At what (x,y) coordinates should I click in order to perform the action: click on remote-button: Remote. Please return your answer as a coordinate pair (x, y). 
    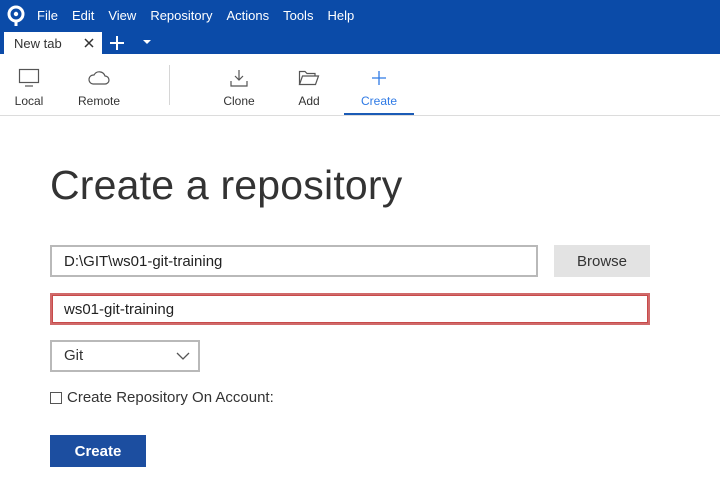
    Looking at the image, I should click on (99, 84).